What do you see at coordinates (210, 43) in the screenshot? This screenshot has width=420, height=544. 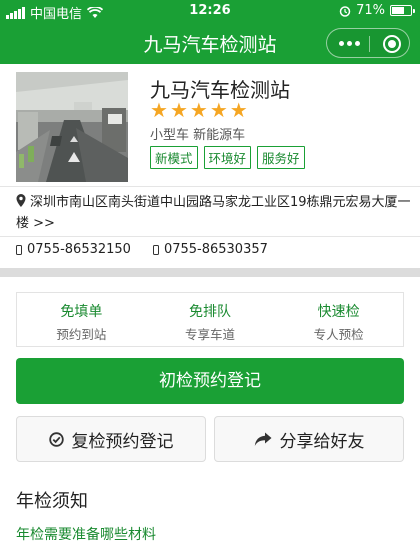 I see `nav-bar: 九马汽车检测站` at bounding box center [210, 43].